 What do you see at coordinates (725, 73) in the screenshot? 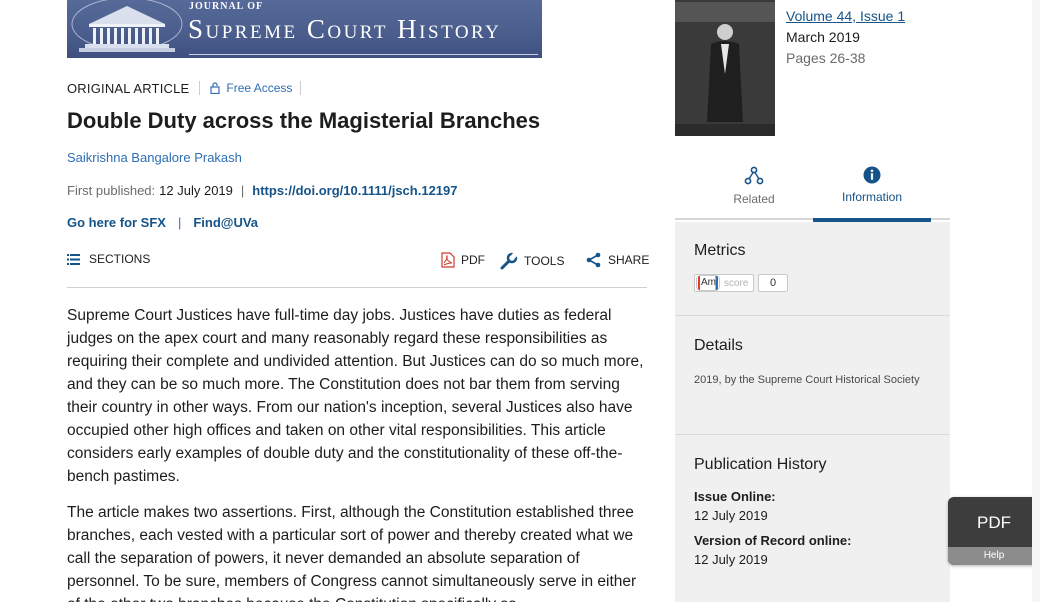
I see `cover-portrait` at bounding box center [725, 73].